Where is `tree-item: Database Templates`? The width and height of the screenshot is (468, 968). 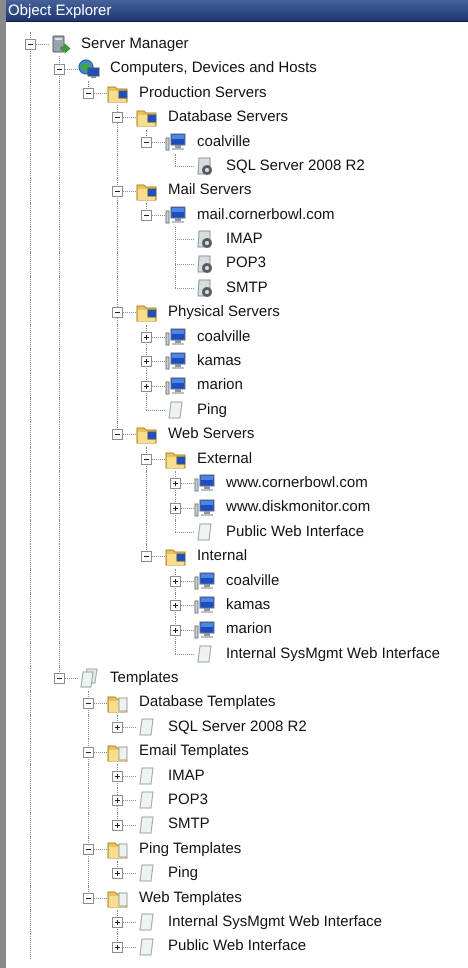
tree-item: Database Templates is located at coordinates (207, 702).